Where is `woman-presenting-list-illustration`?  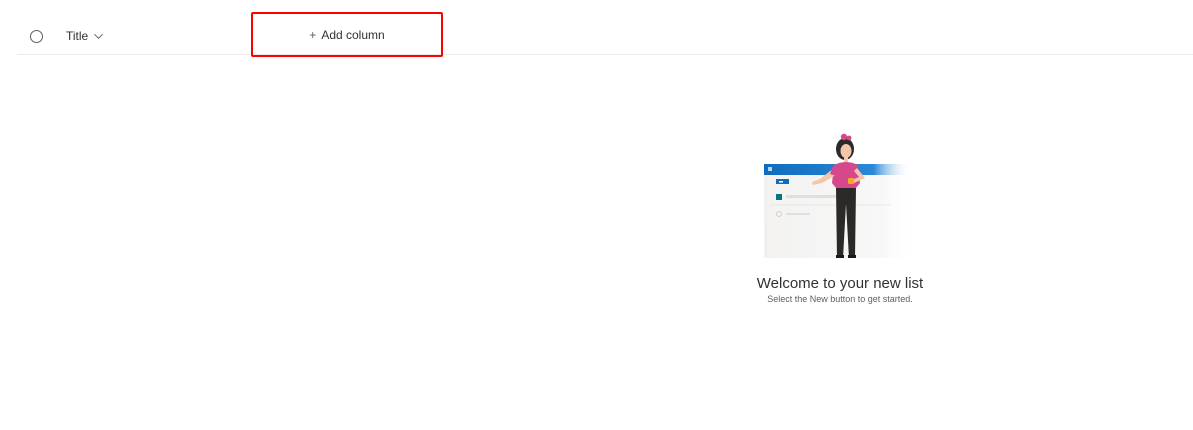
woman-presenting-list-illustration is located at coordinates (839, 195).